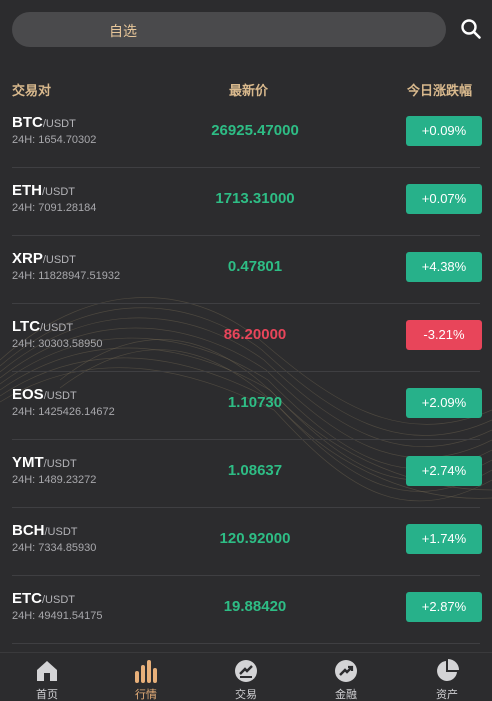 This screenshot has width=492, height=701. What do you see at coordinates (255, 402) in the screenshot?
I see `last-price: 1.10730` at bounding box center [255, 402].